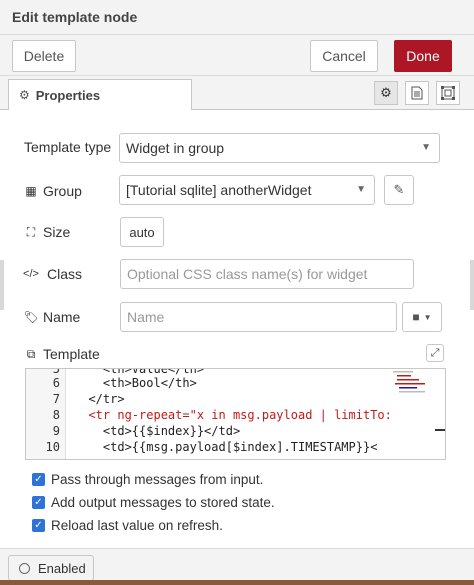 This screenshot has width=474, height=585. Describe the element at coordinates (422, 317) in the screenshot. I see `name-library-button: ■ ▼` at that location.